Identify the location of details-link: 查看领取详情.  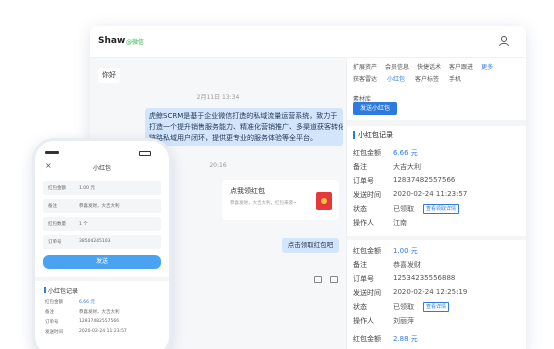
(441, 209).